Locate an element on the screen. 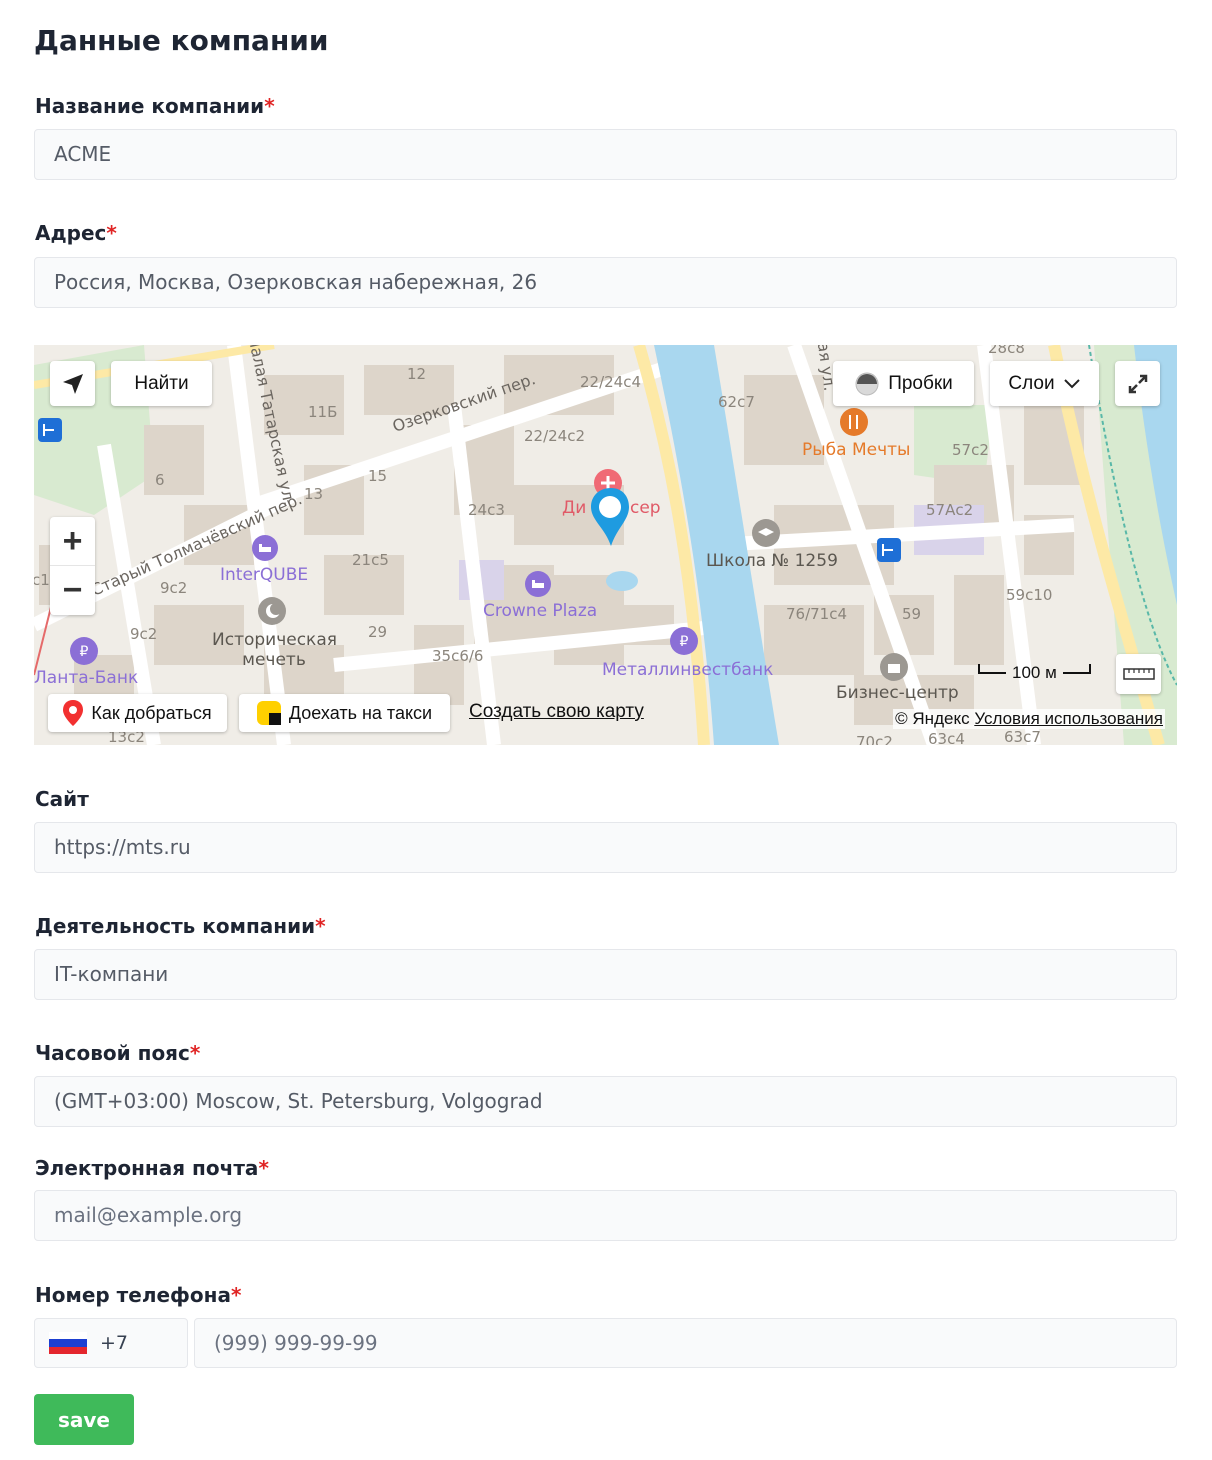  house-number: 24с3 is located at coordinates (486, 510).